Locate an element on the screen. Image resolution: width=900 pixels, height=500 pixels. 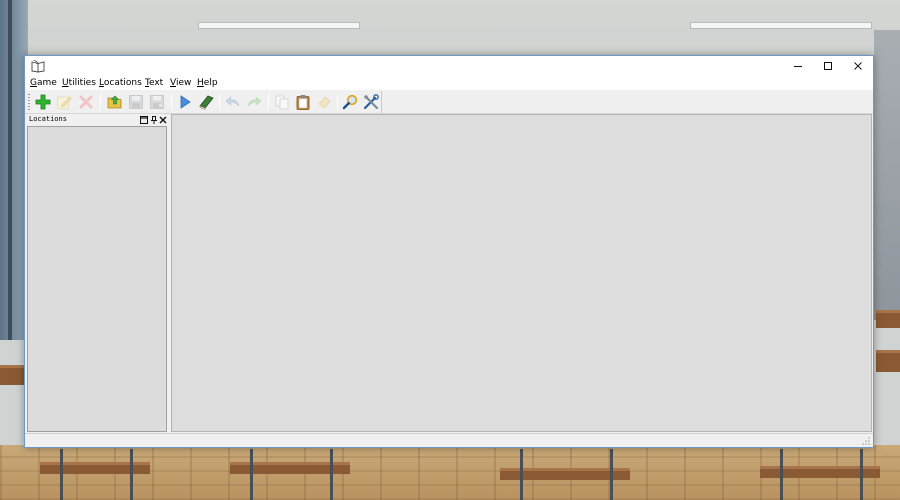
menu-game-accel: G is located at coordinates (33, 83).